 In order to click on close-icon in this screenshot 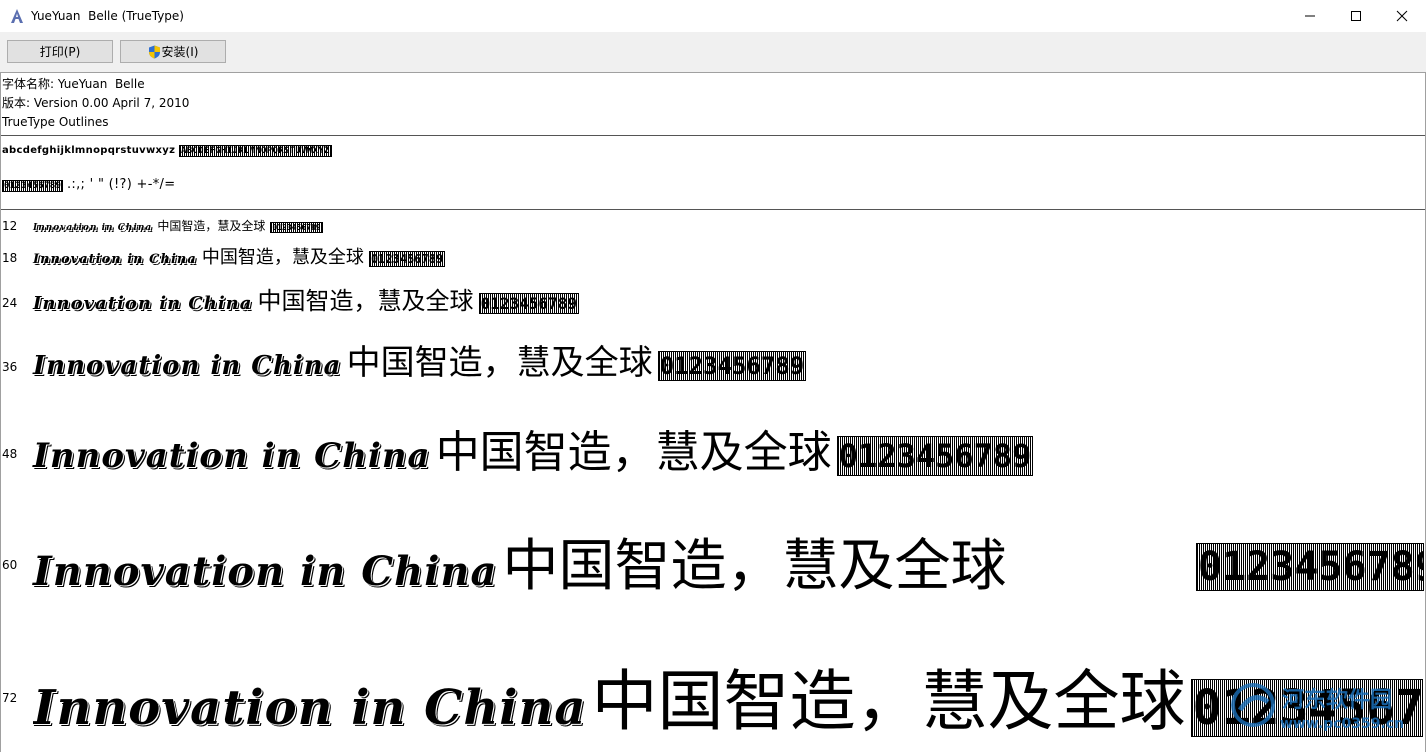, I will do `click(1402, 16)`.